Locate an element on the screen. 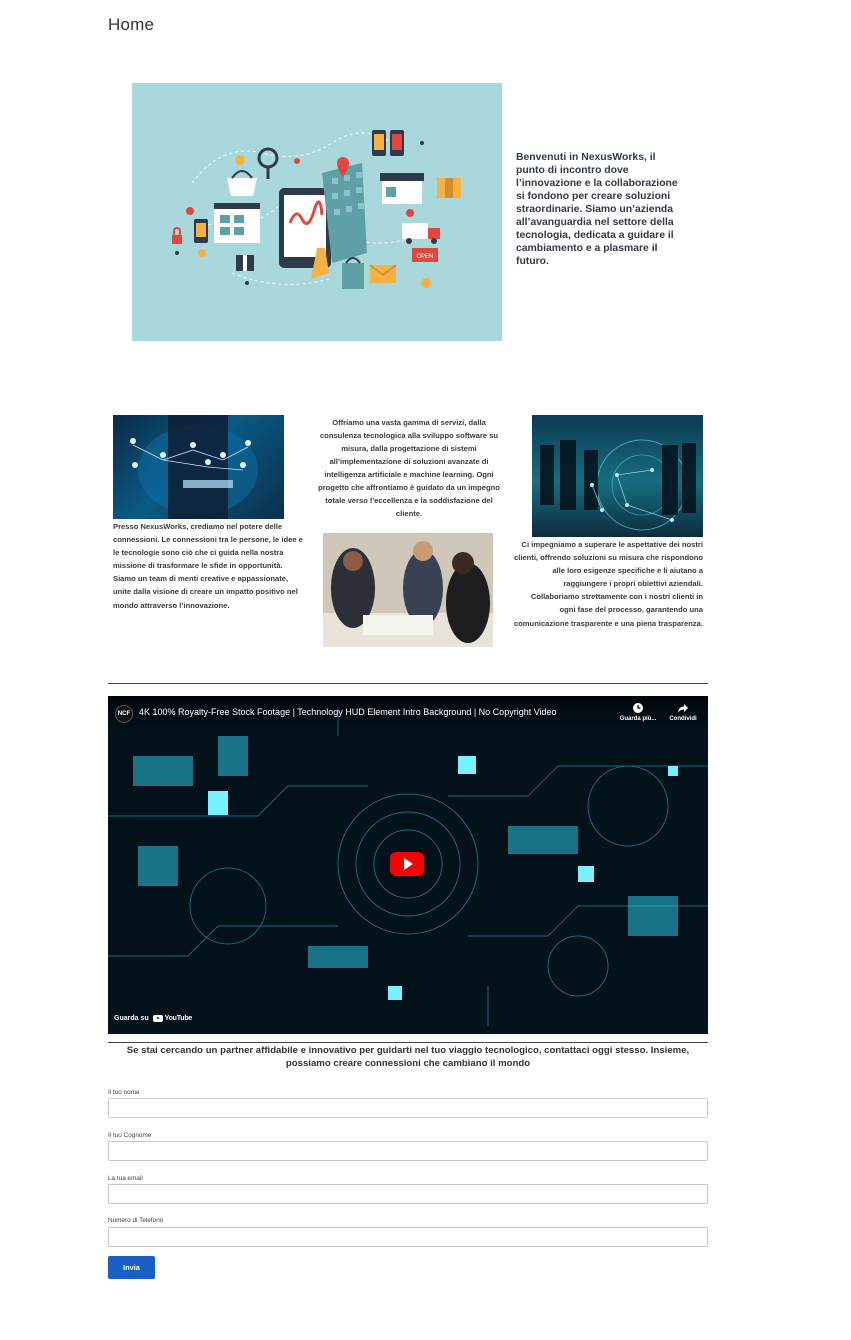  phone-field is located at coordinates (408, 1237).